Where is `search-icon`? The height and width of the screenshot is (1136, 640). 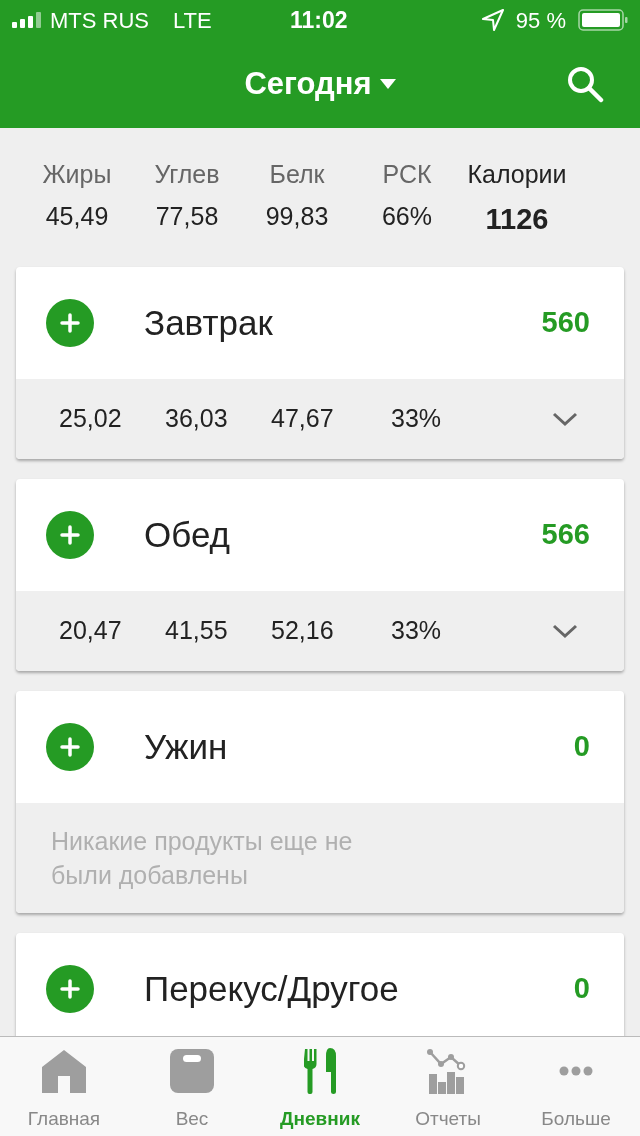
search-icon is located at coordinates (585, 84).